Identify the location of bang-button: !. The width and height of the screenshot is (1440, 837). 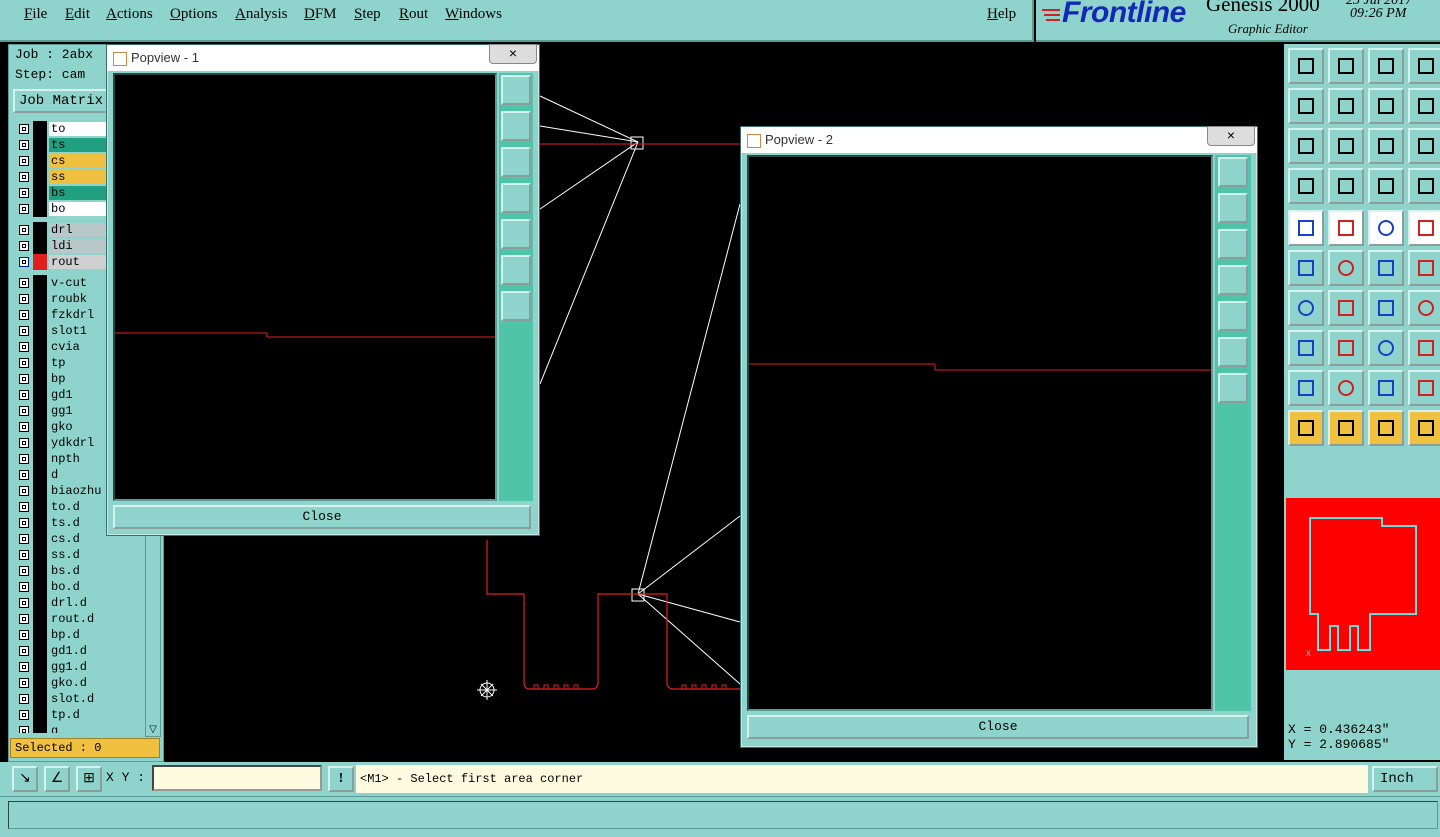
(341, 779).